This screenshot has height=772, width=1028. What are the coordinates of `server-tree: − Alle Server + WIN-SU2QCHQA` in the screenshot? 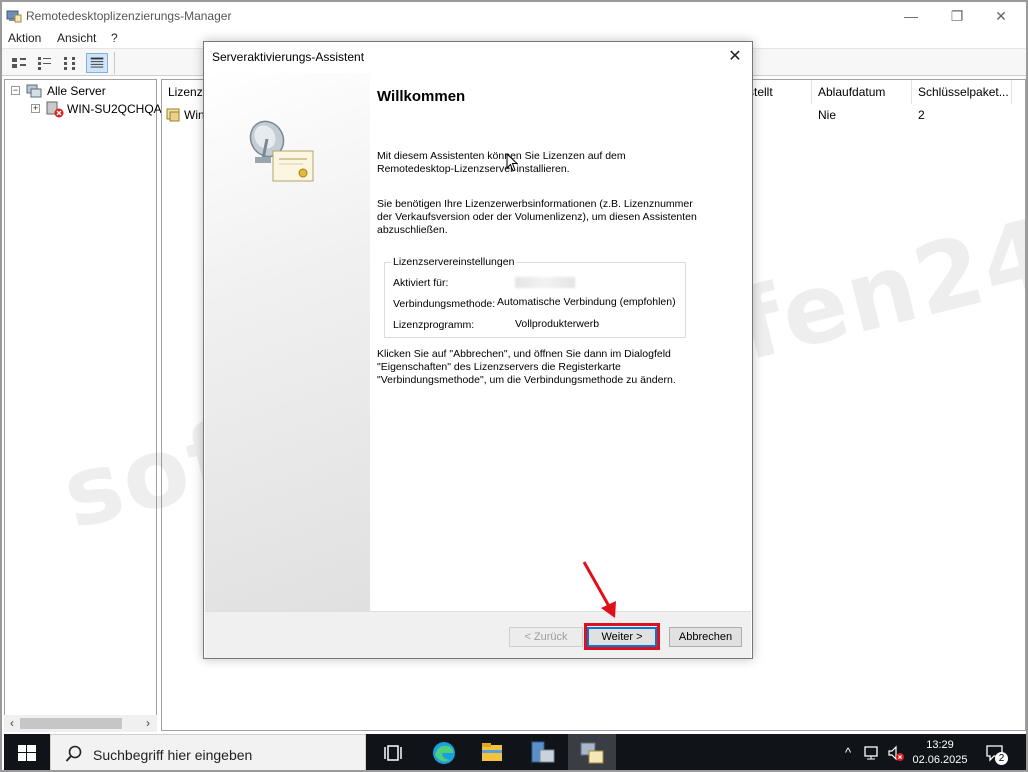 It's located at (83, 405).